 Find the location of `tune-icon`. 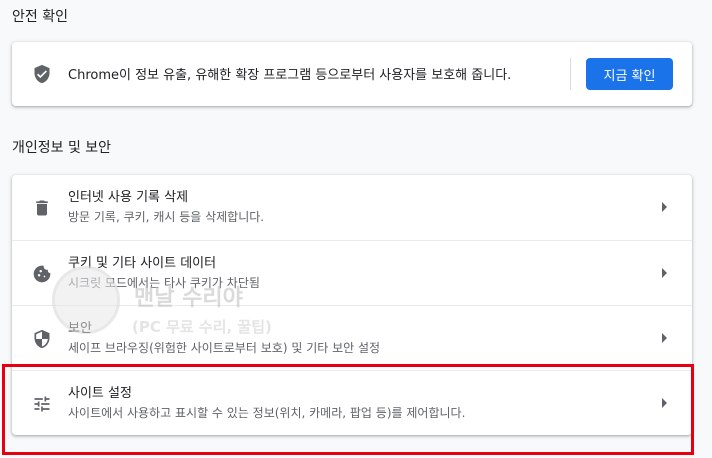

tune-icon is located at coordinates (42, 404).